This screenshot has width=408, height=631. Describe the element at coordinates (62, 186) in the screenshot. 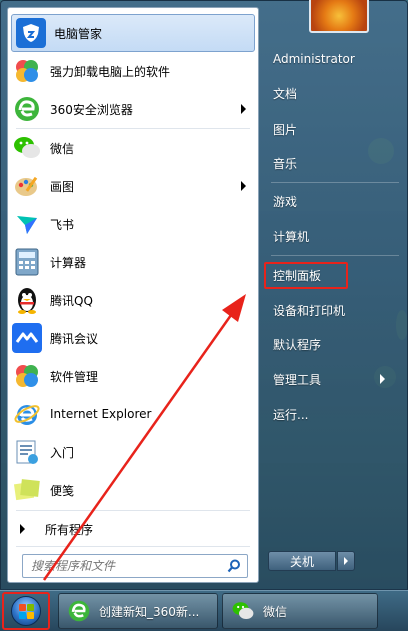

I see `program-label: 画图` at that location.